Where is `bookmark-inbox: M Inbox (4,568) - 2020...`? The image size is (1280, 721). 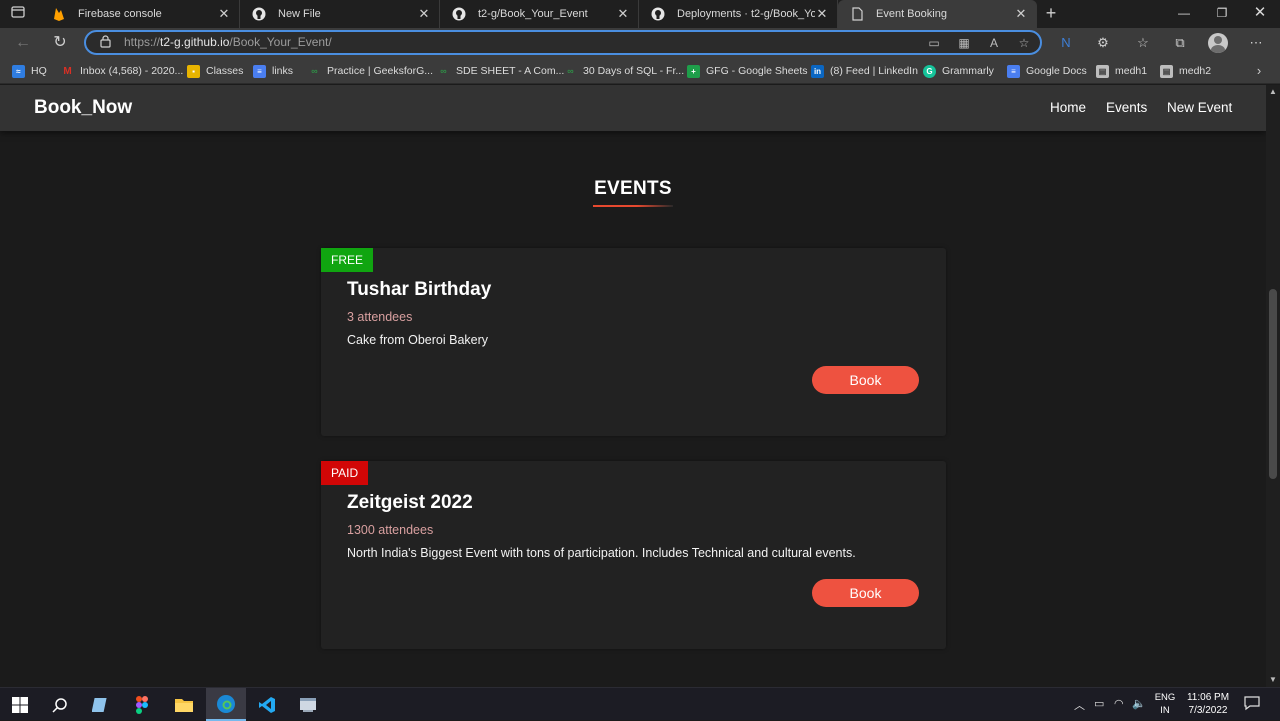 bookmark-inbox: M Inbox (4,568) - 2020... is located at coordinates (122, 71).